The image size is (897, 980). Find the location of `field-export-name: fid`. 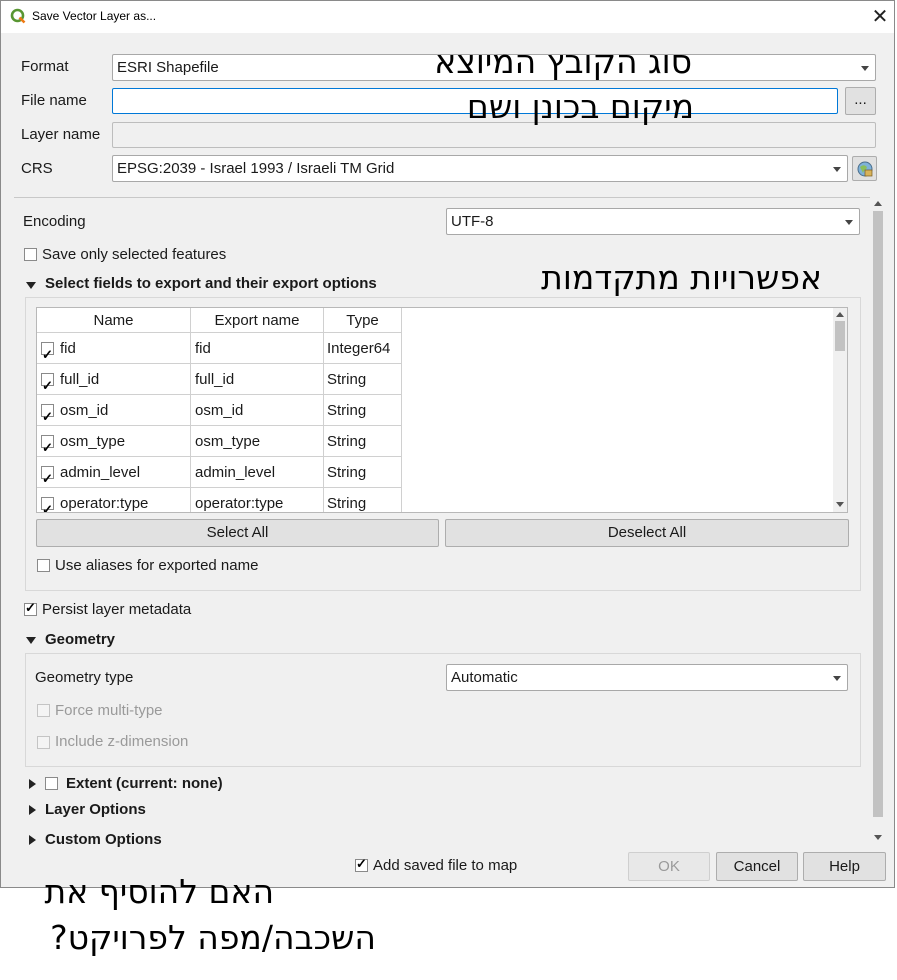

field-export-name: fid is located at coordinates (257, 348).